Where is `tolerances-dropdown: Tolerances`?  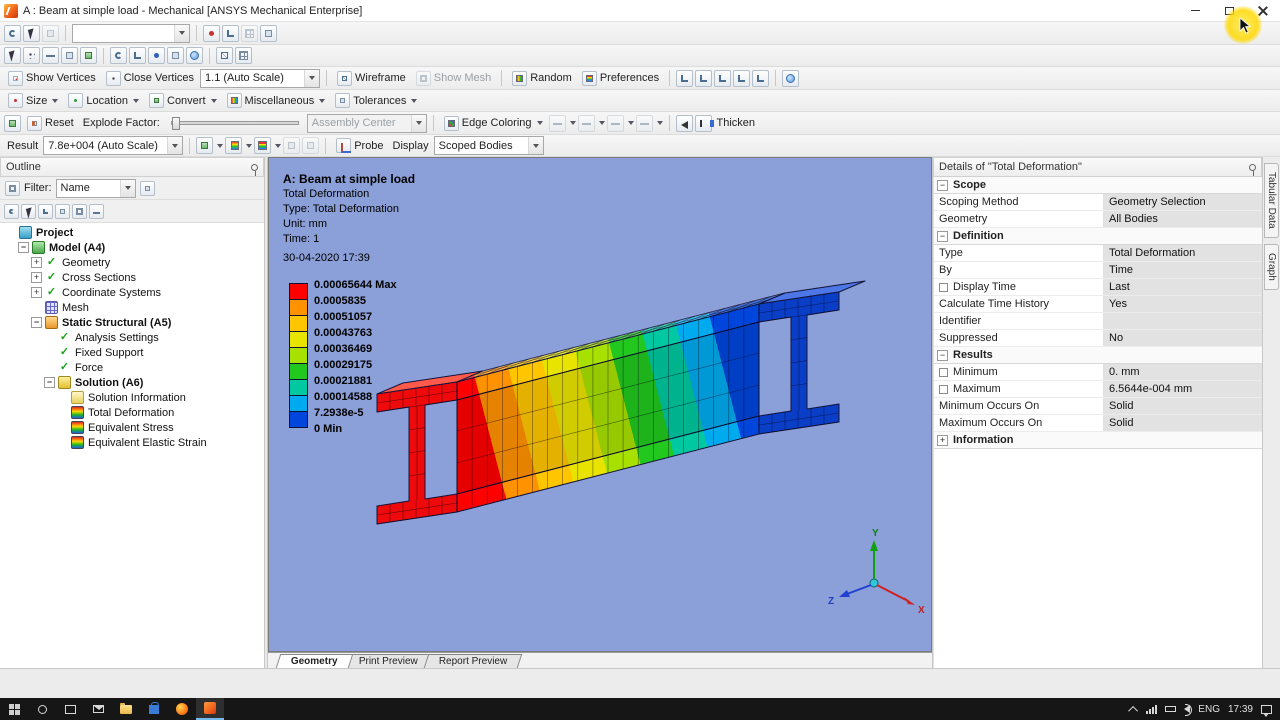 tolerances-dropdown: Tolerances is located at coordinates (376, 100).